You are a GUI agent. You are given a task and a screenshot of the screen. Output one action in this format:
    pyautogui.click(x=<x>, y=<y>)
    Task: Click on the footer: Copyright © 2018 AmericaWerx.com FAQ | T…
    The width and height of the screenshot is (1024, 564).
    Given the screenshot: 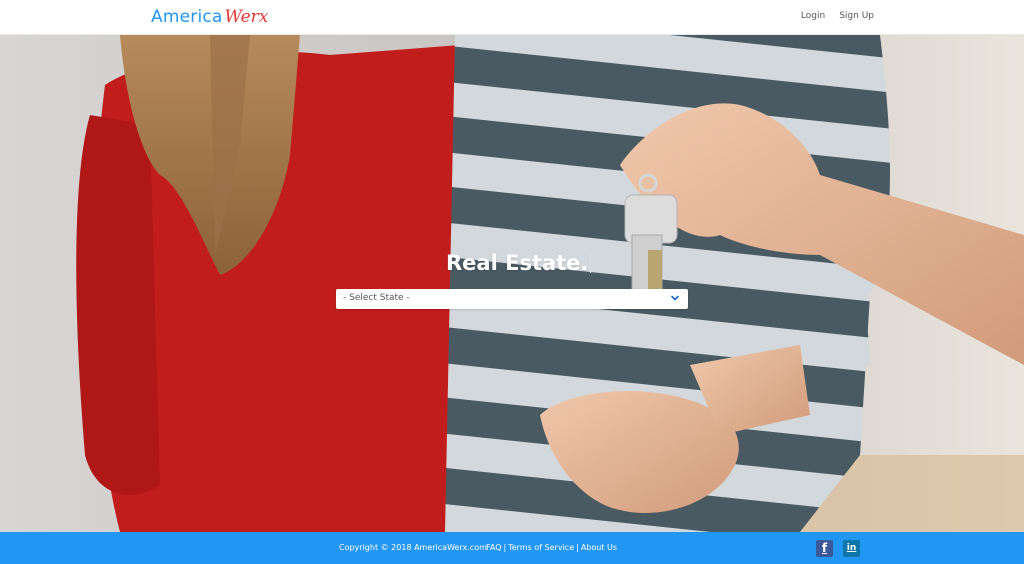 What is the action you would take?
    pyautogui.click(x=512, y=548)
    